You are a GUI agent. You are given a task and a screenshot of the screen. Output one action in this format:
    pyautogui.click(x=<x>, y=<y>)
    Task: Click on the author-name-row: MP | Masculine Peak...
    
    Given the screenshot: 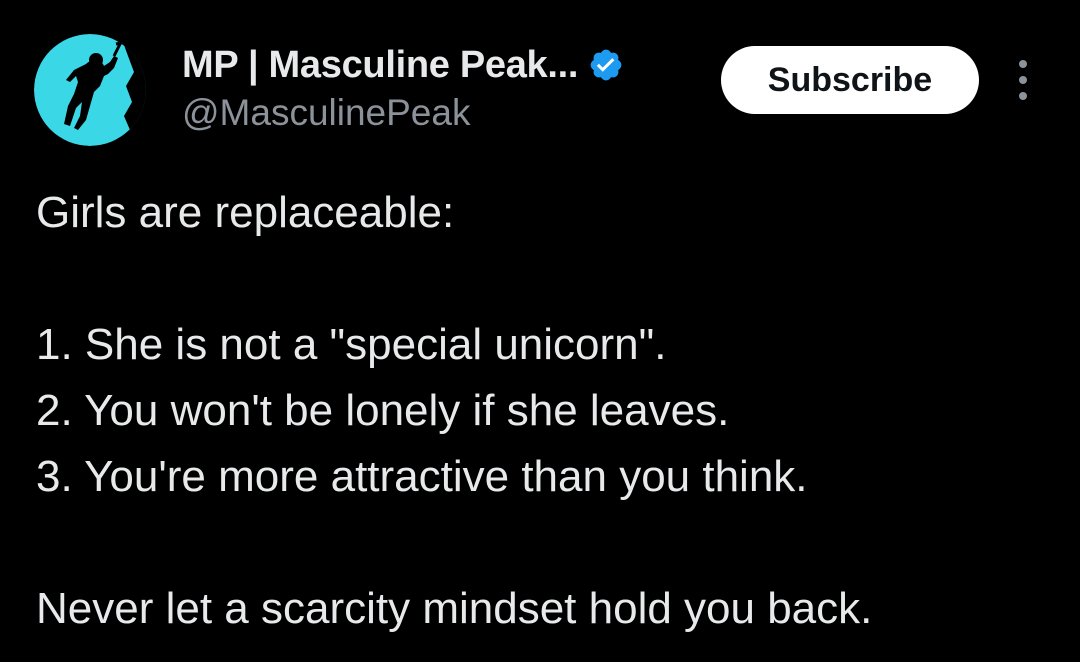 What is the action you would take?
    pyautogui.click(x=403, y=65)
    